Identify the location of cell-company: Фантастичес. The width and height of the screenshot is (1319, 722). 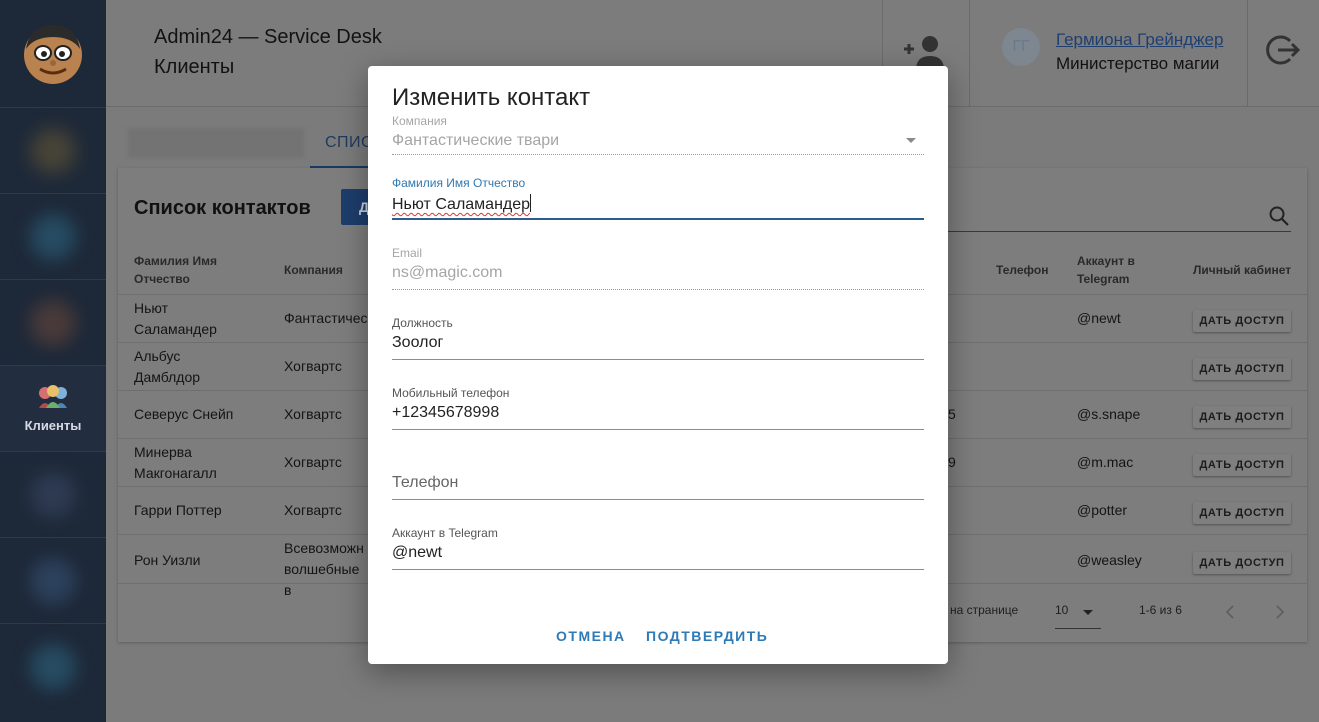
(326, 318).